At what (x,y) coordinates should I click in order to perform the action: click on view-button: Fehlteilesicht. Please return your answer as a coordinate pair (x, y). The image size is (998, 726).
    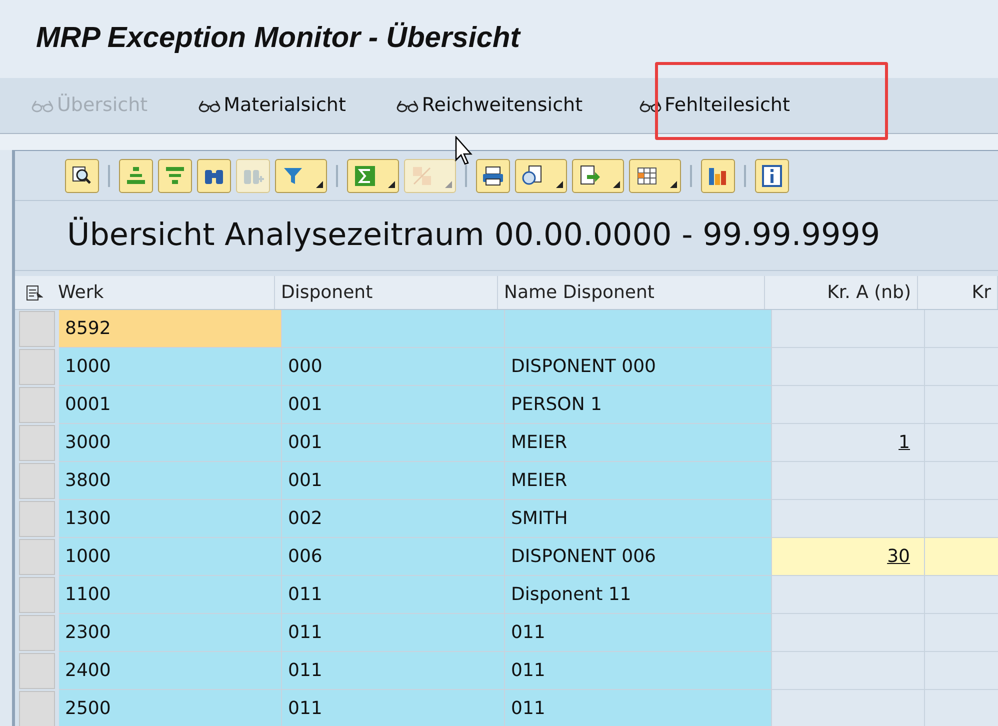
    Looking at the image, I should click on (714, 105).